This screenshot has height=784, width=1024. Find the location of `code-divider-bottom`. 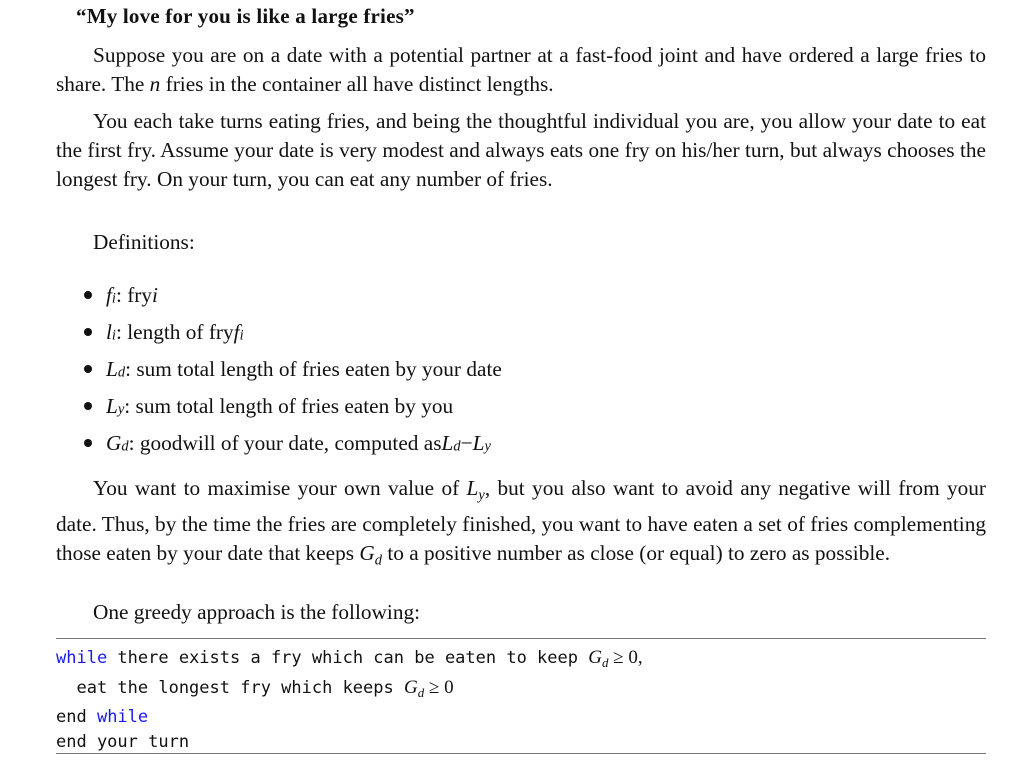

code-divider-bottom is located at coordinates (521, 753).